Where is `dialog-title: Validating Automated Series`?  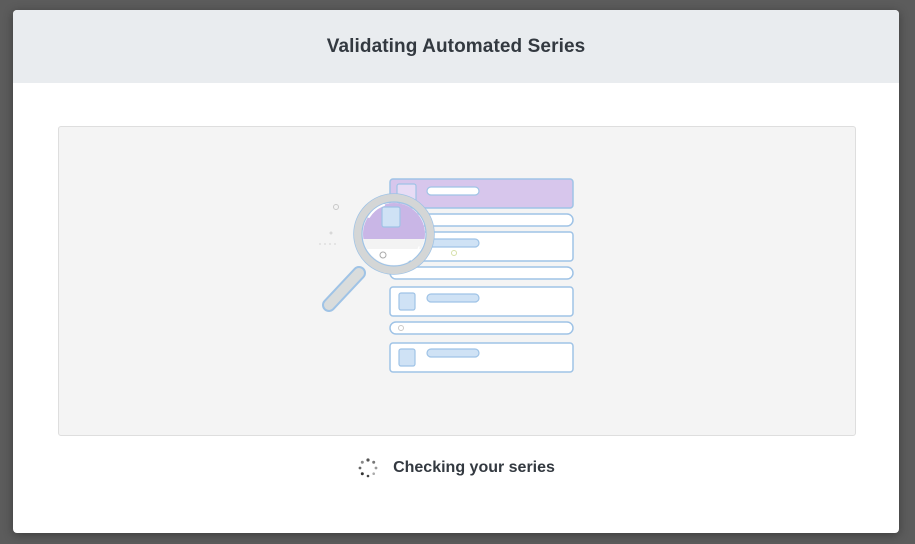
dialog-title: Validating Automated Series is located at coordinates (456, 46).